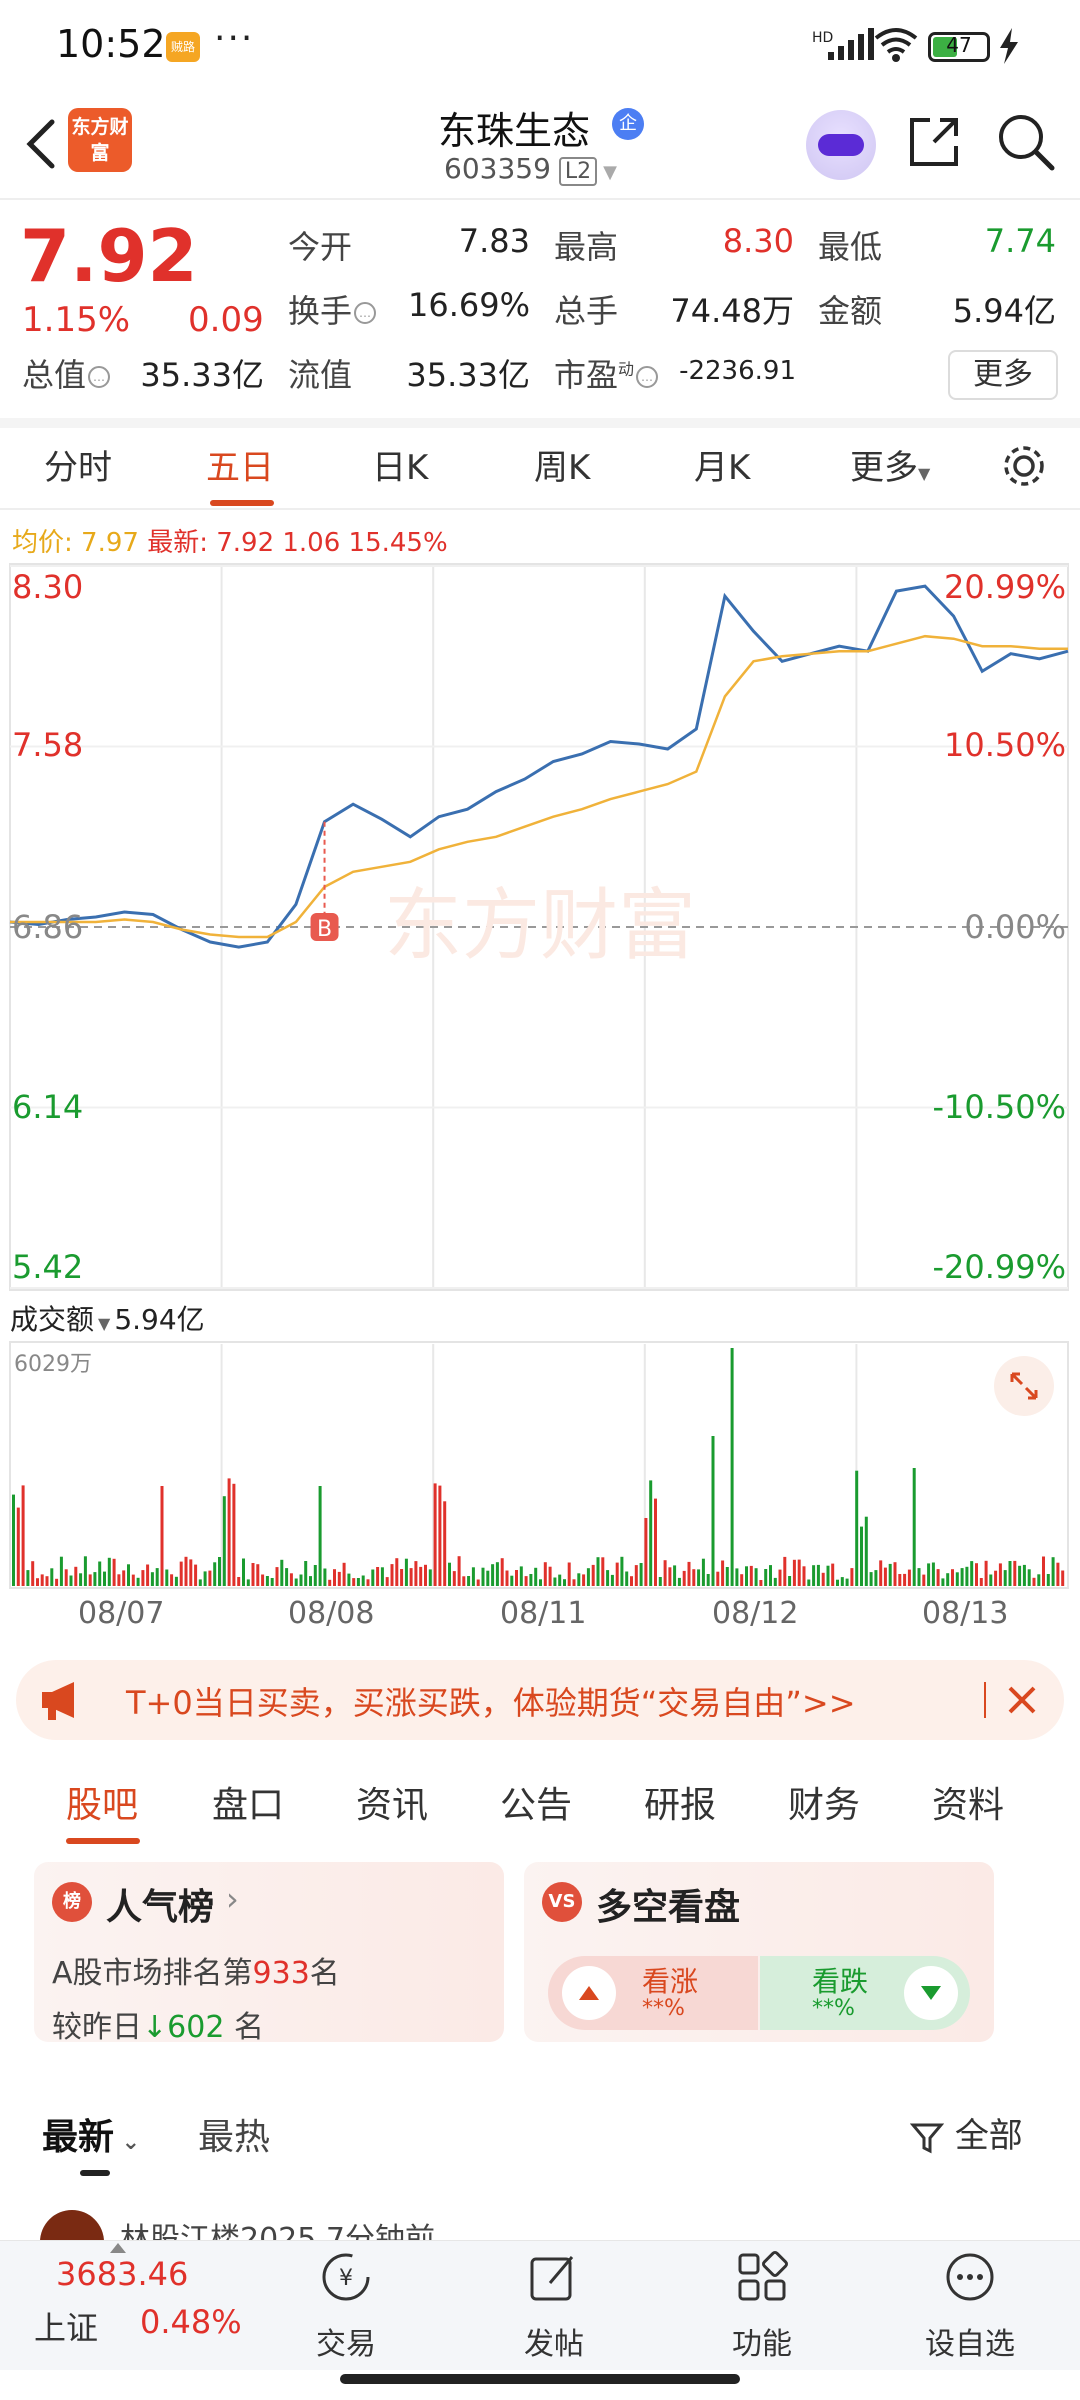  Describe the element at coordinates (865, 1993) in the screenshot. I see `vote-bearish-button: 看跌 **%` at that location.